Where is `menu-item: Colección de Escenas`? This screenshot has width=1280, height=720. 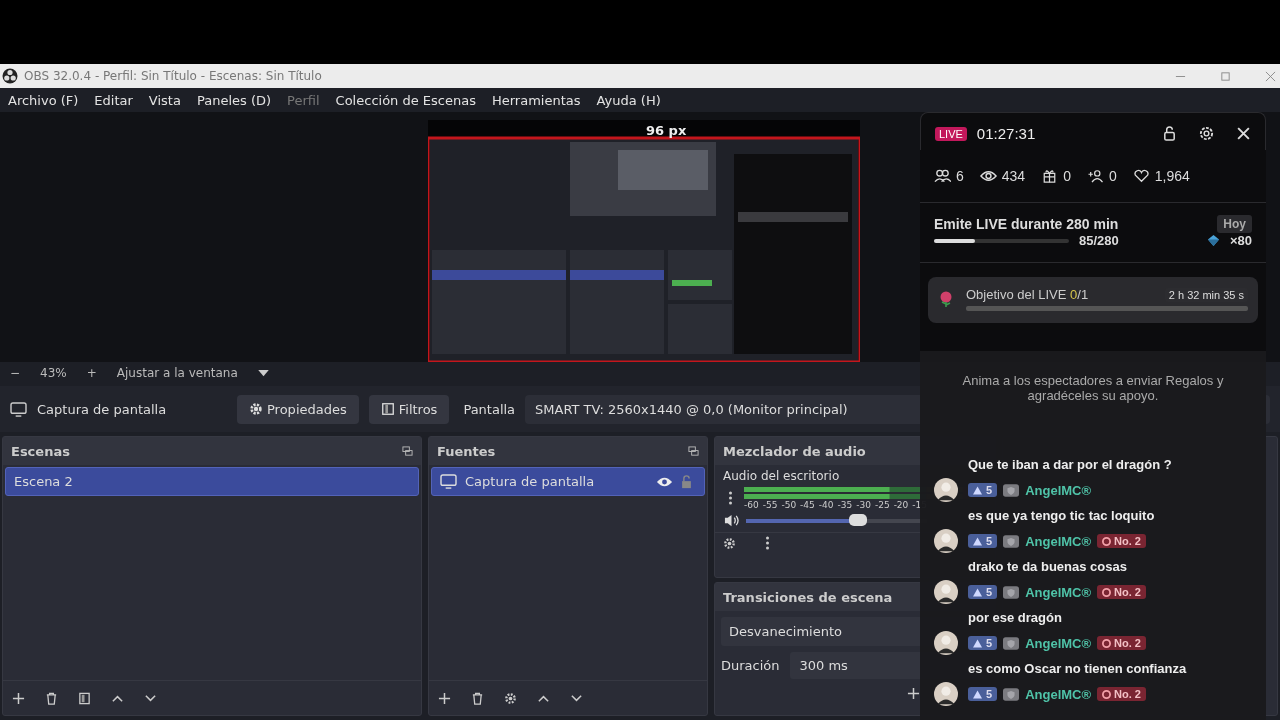
menu-item: Colección de Escenas is located at coordinates (405, 100).